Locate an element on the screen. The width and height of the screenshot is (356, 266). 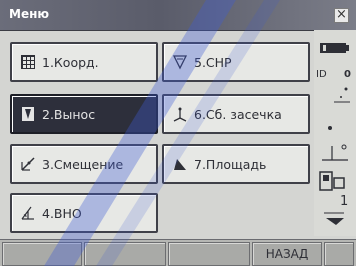
tilt-icon is located at coordinates (342, 95).